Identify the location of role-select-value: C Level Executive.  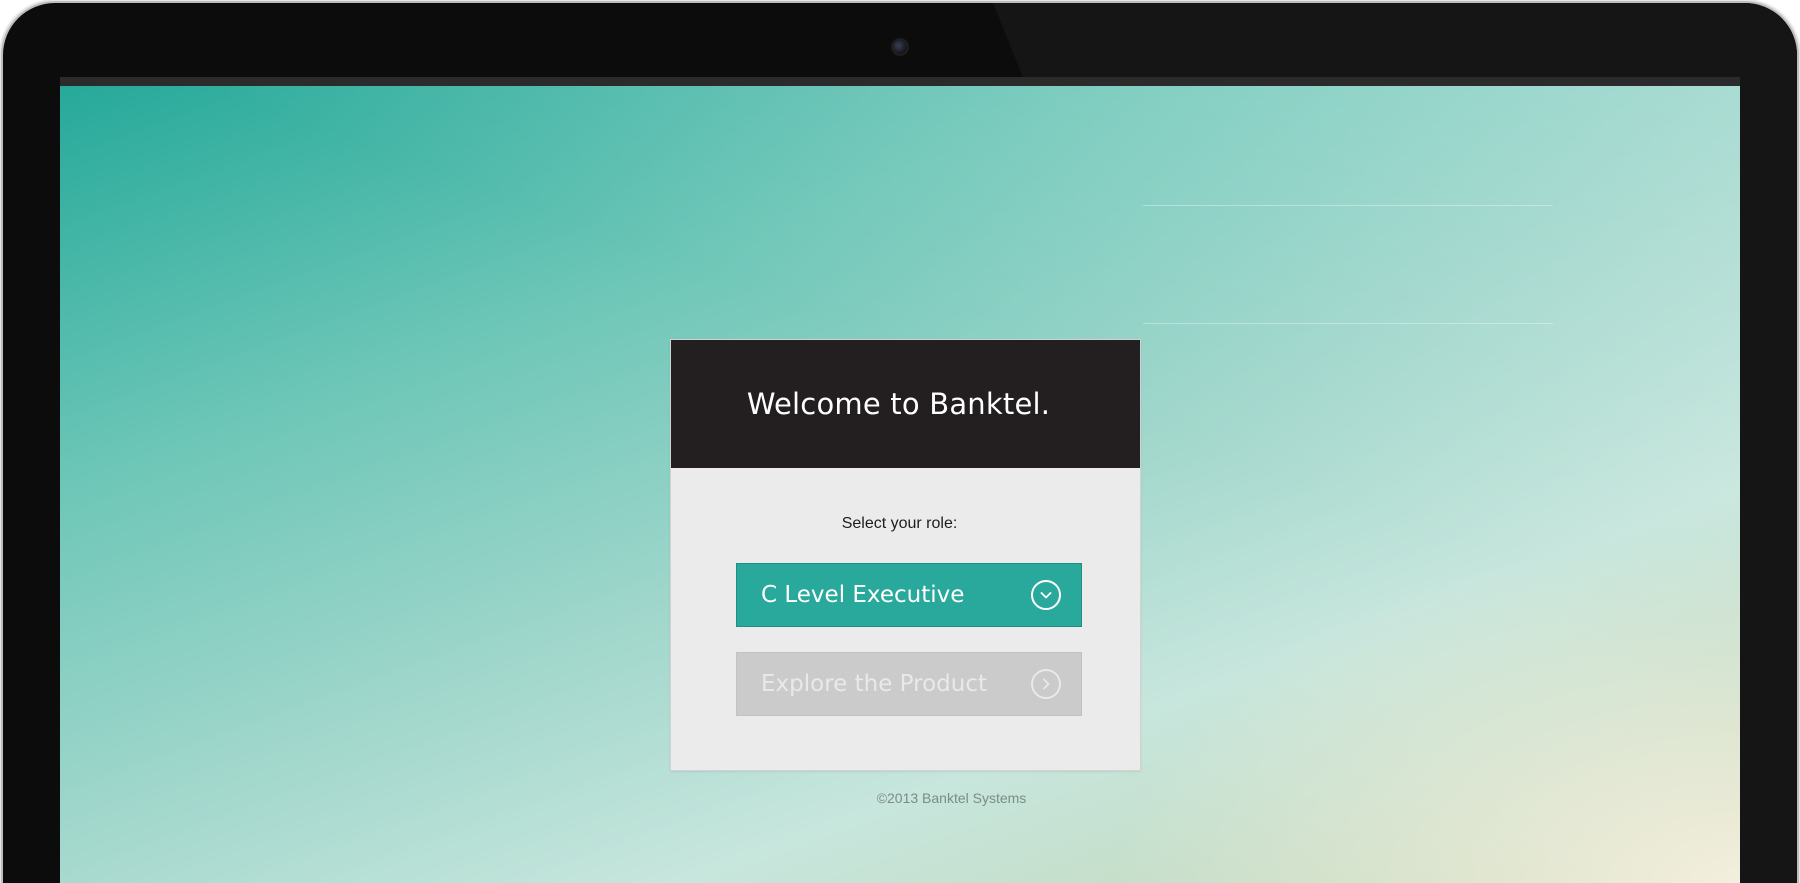
(863, 595).